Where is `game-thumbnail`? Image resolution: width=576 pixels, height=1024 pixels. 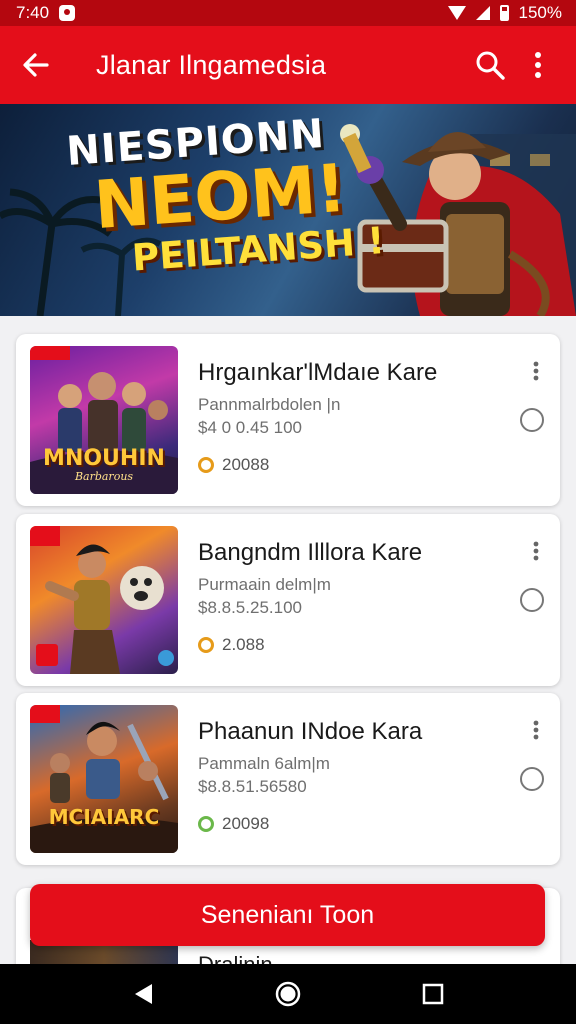
game-thumbnail is located at coordinates (104, 600).